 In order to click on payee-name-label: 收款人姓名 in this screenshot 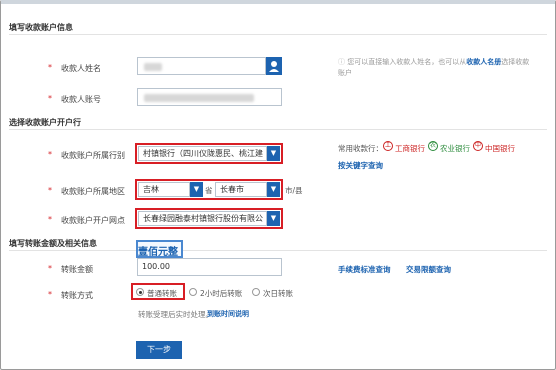, I will do `click(81, 68)`.